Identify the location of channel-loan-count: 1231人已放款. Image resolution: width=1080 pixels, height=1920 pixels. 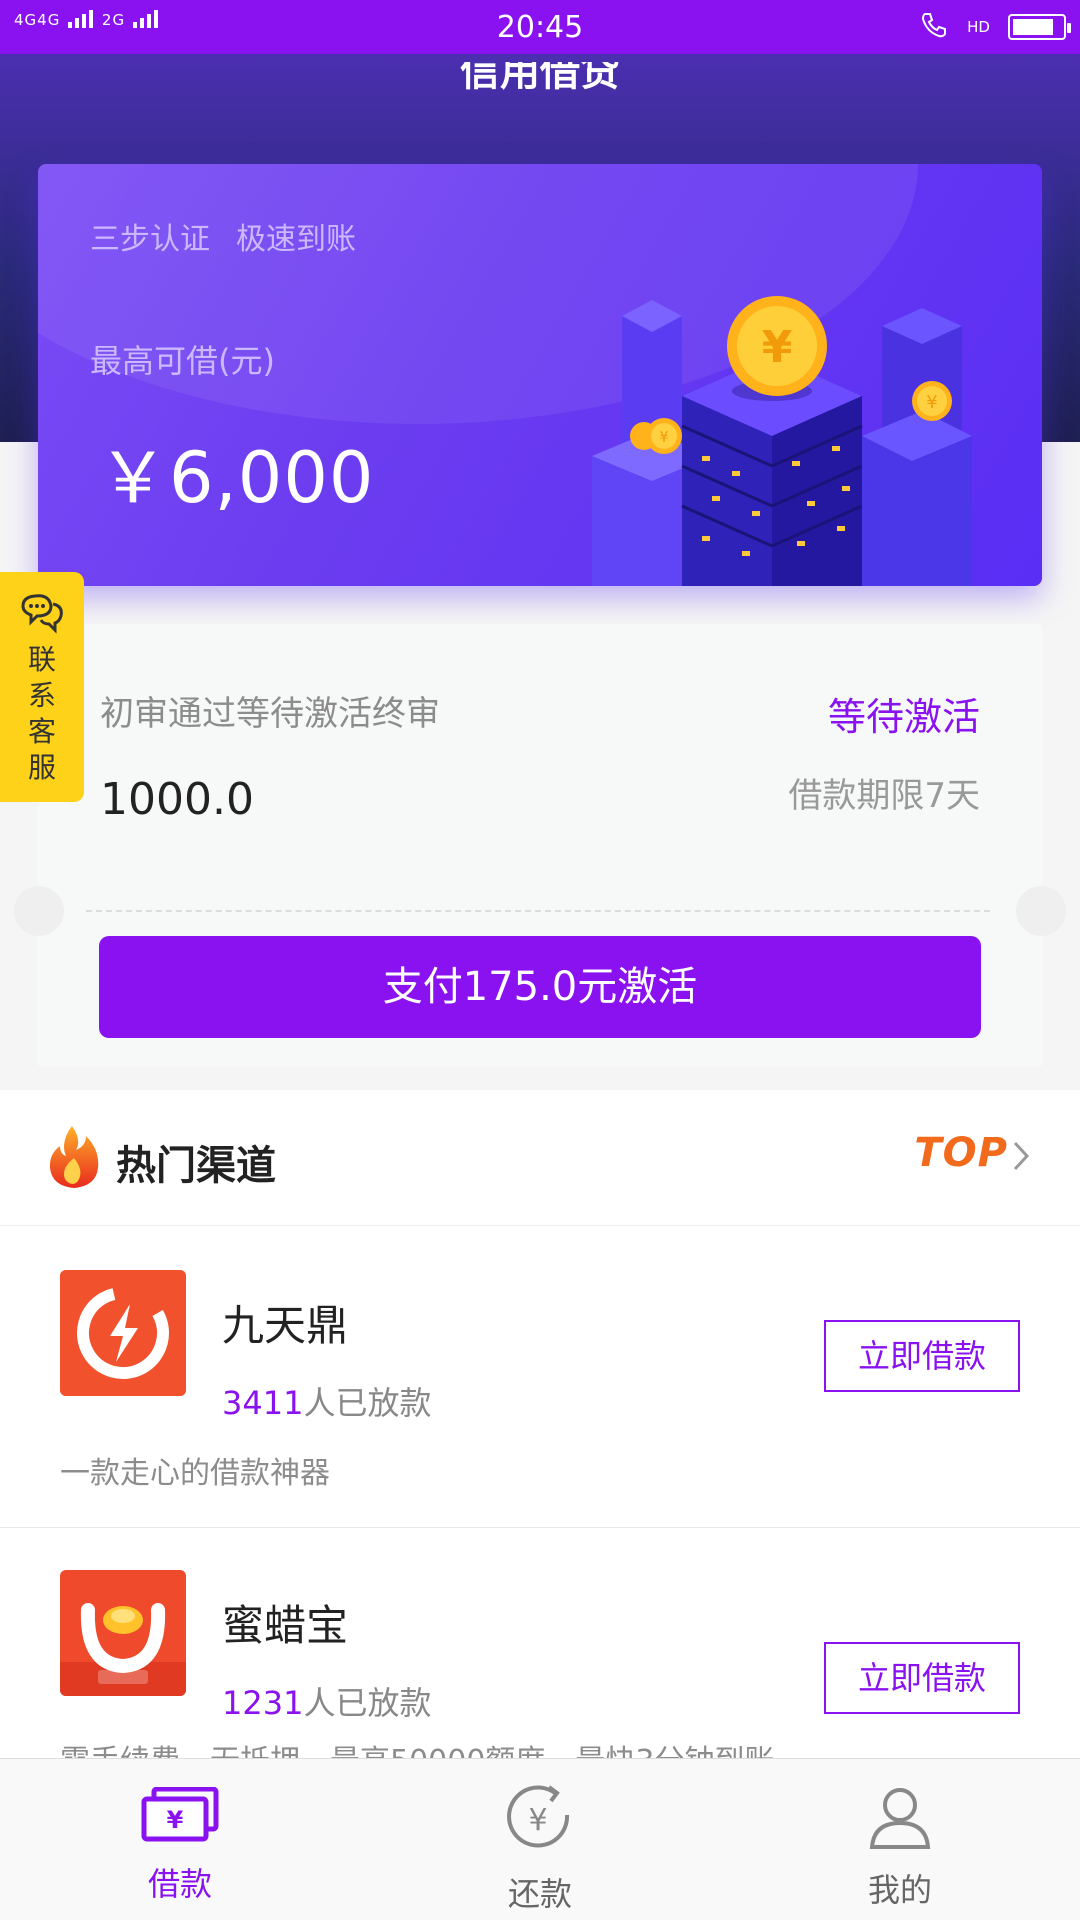
(326, 1701).